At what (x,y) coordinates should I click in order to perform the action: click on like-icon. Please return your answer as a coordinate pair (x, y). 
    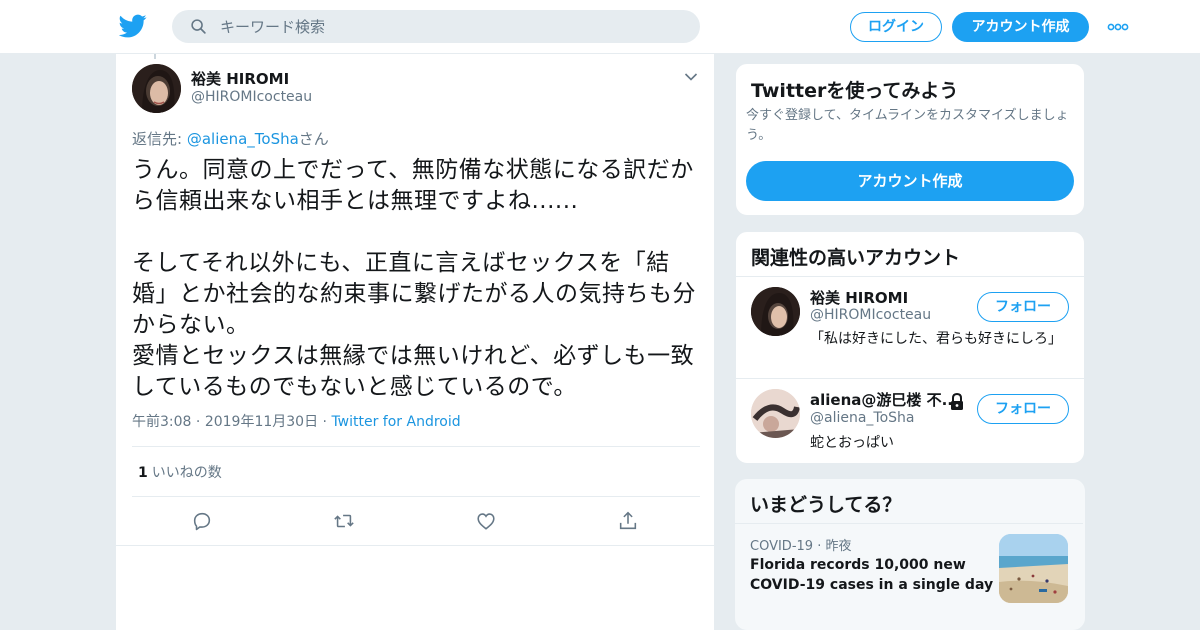
    Looking at the image, I should click on (486, 521).